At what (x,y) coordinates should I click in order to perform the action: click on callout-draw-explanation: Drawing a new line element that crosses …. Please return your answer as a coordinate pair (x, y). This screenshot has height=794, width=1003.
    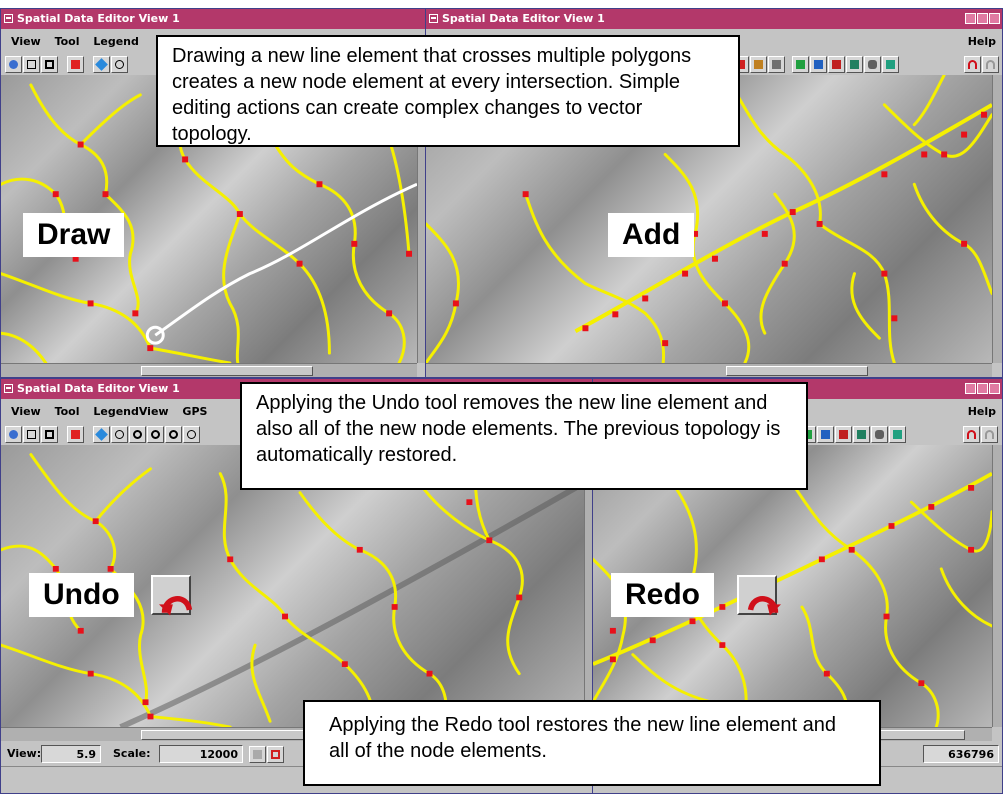
    Looking at the image, I should click on (448, 91).